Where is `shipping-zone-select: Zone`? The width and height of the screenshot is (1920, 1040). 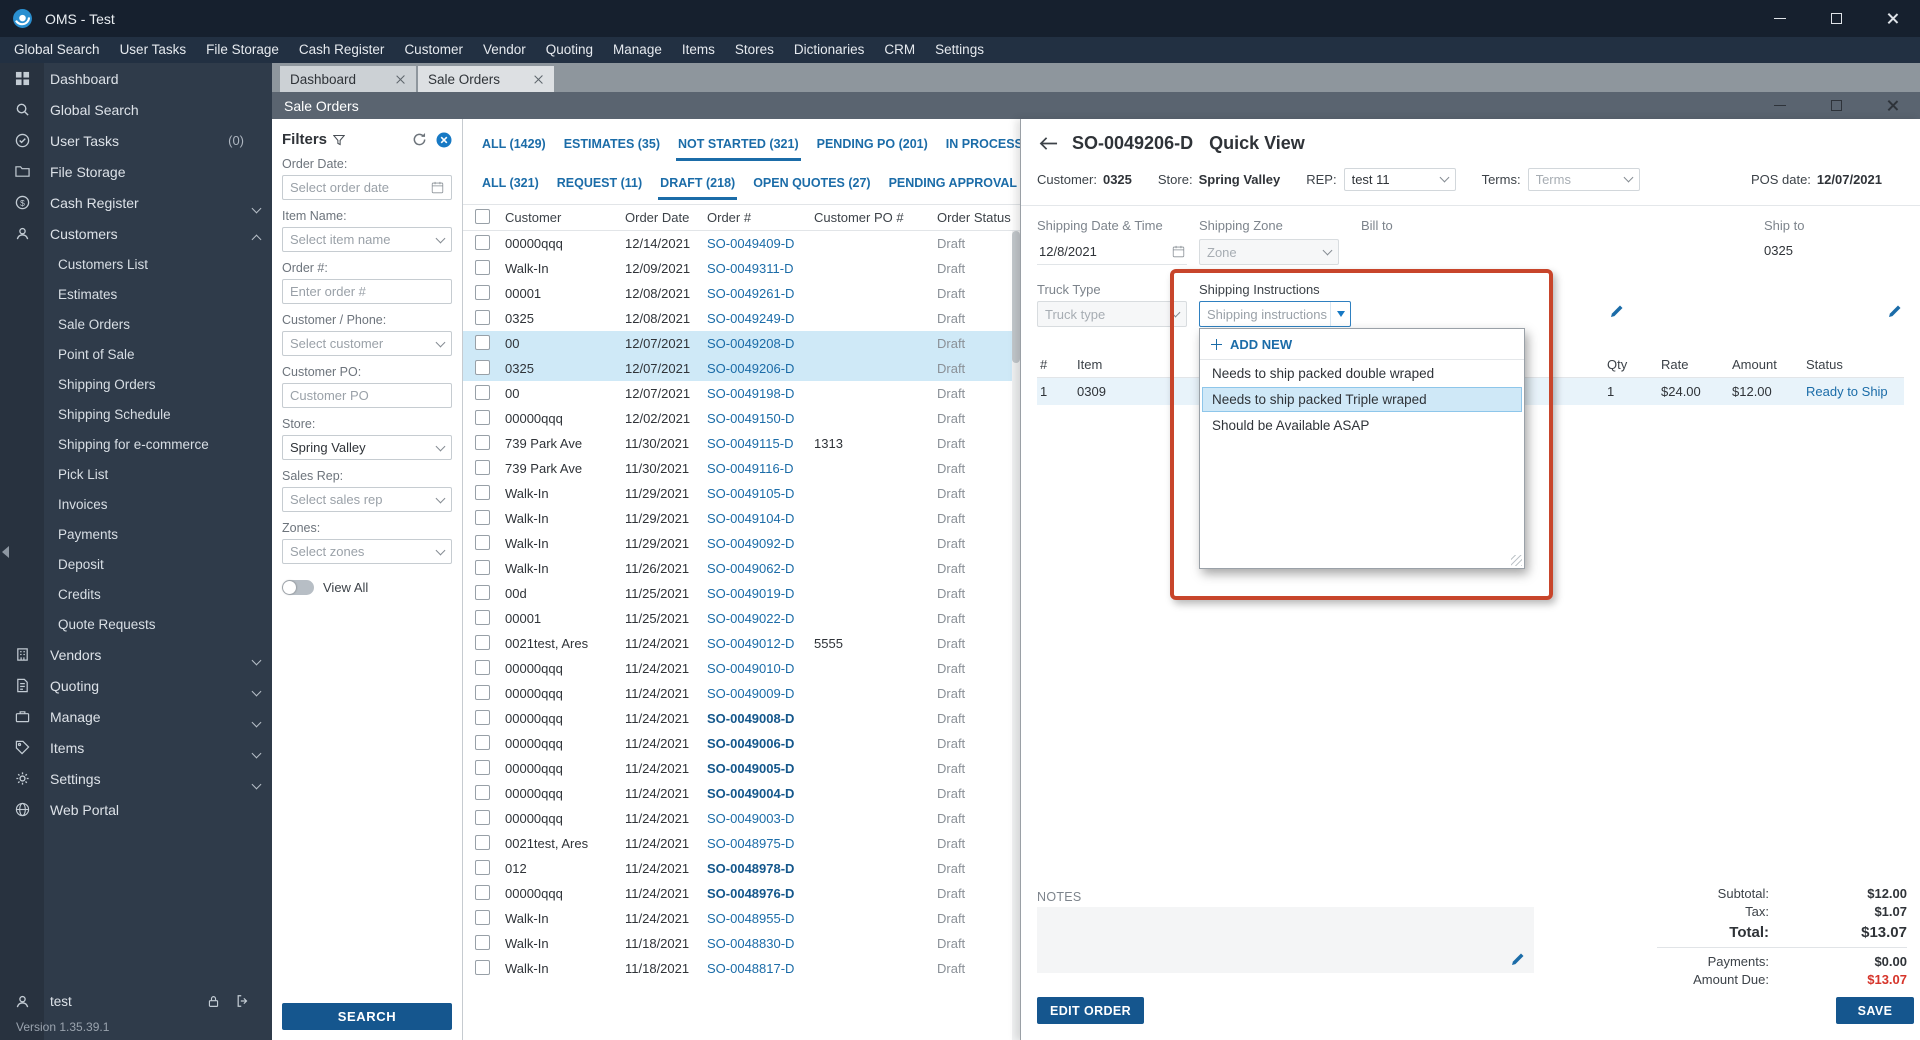 shipping-zone-select: Zone is located at coordinates (1269, 252).